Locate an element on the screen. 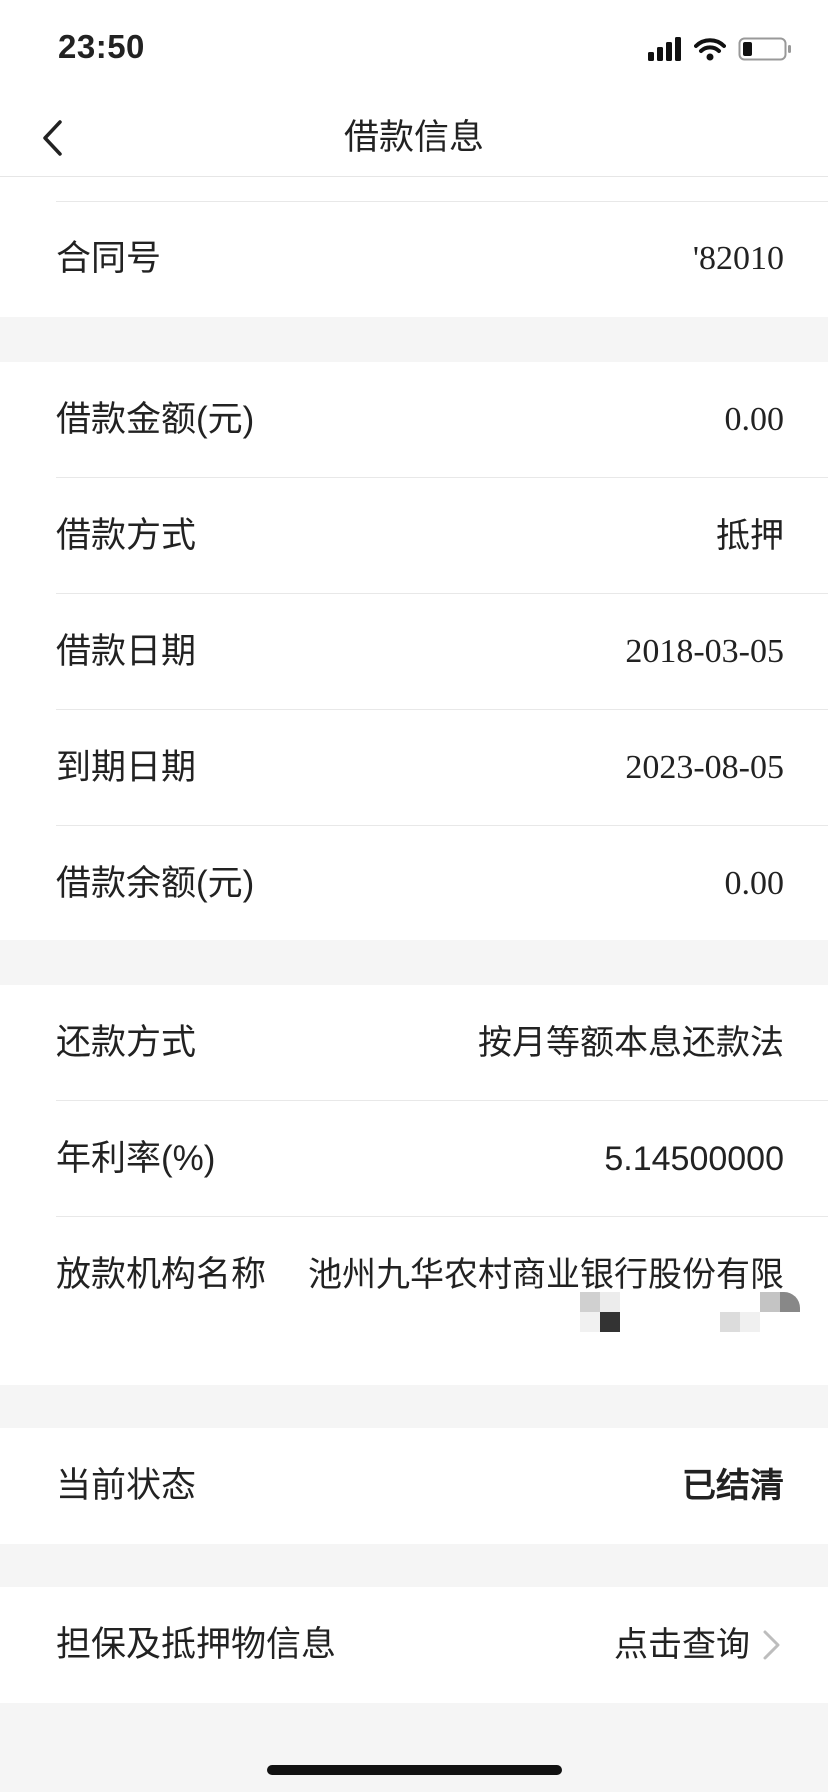  loan-amount-row: 借款金额(元) 0.00 is located at coordinates (414, 420).